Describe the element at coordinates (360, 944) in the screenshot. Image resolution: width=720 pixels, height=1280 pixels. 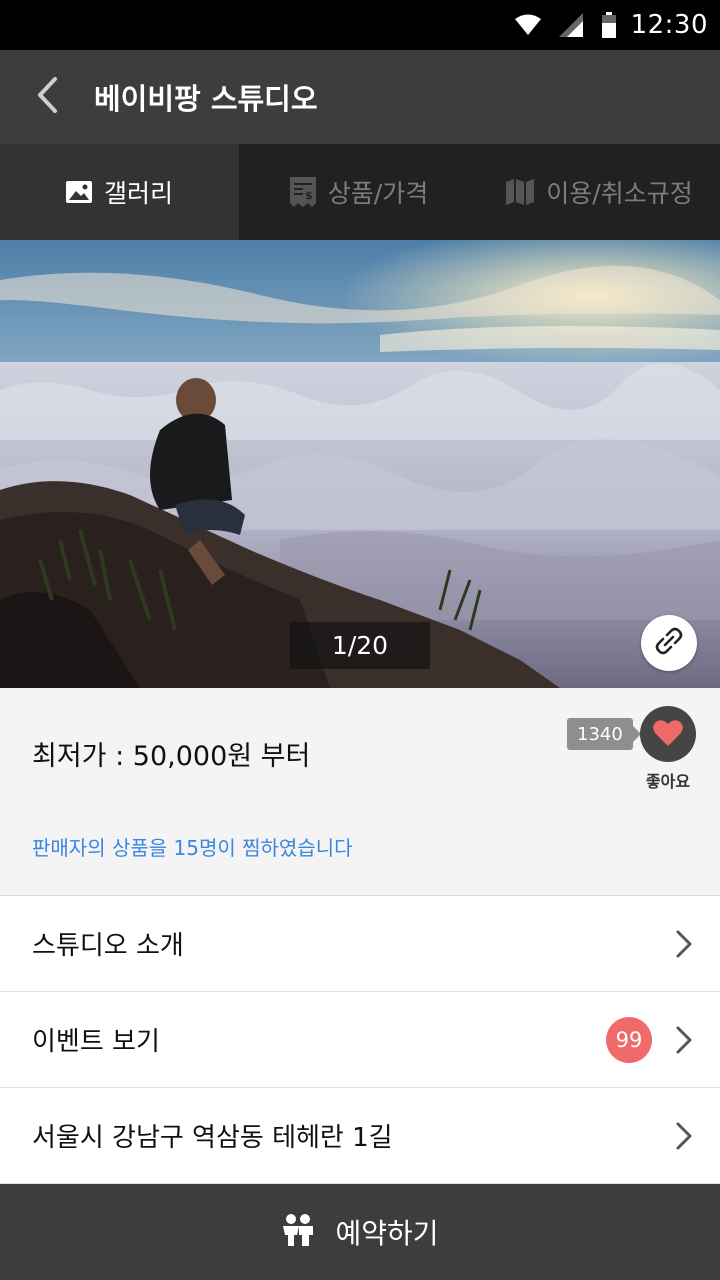
I see `menu-item-studio-intro: 스튜디오 소개` at that location.